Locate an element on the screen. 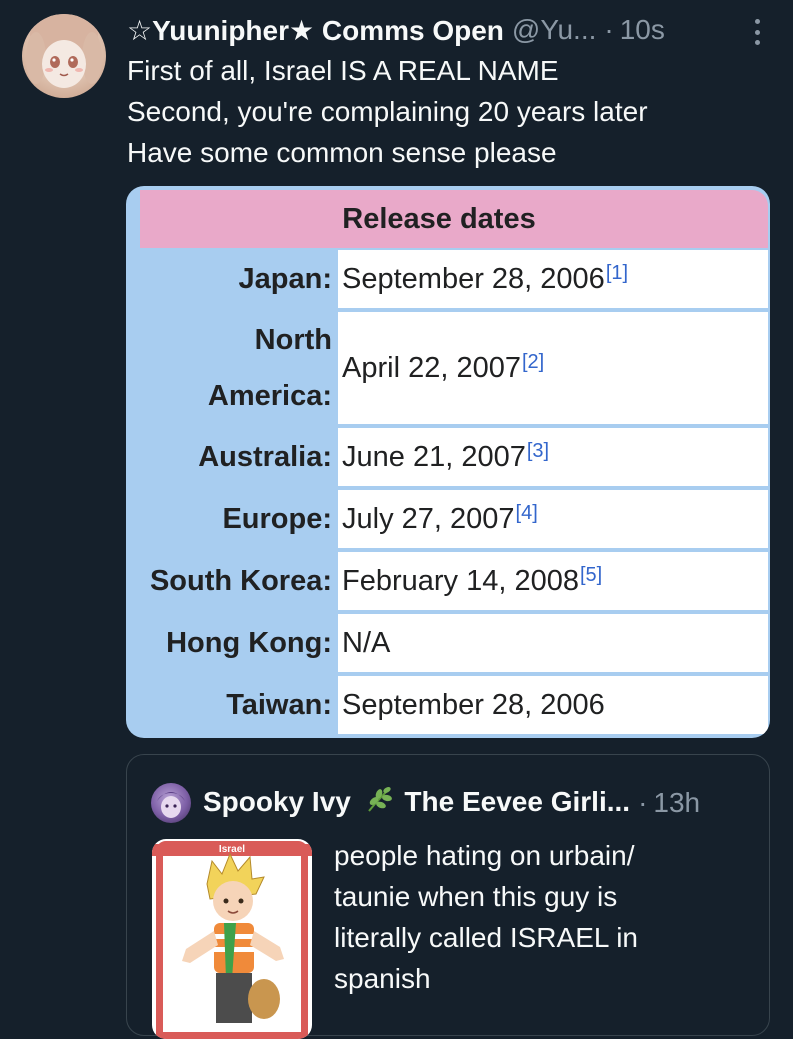 The width and height of the screenshot is (793, 1039). author-avatar is located at coordinates (64, 56).